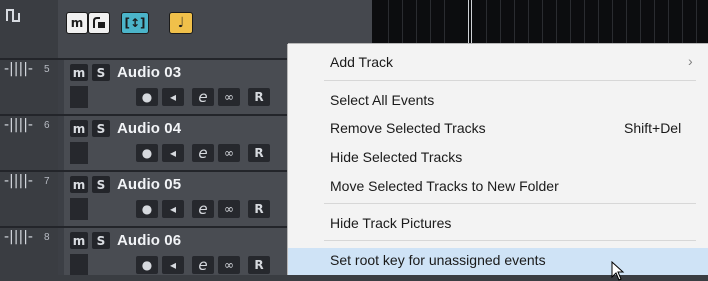  Describe the element at coordinates (149, 184) in the screenshot. I see `track-name: Audio 05` at that location.